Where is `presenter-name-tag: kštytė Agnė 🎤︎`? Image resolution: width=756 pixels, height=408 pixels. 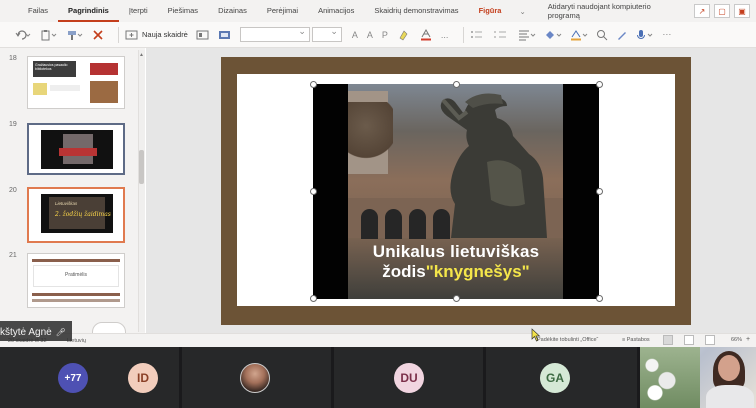
presenter-name-tag: kštytė Agnė 🎤︎ is located at coordinates (36, 331).